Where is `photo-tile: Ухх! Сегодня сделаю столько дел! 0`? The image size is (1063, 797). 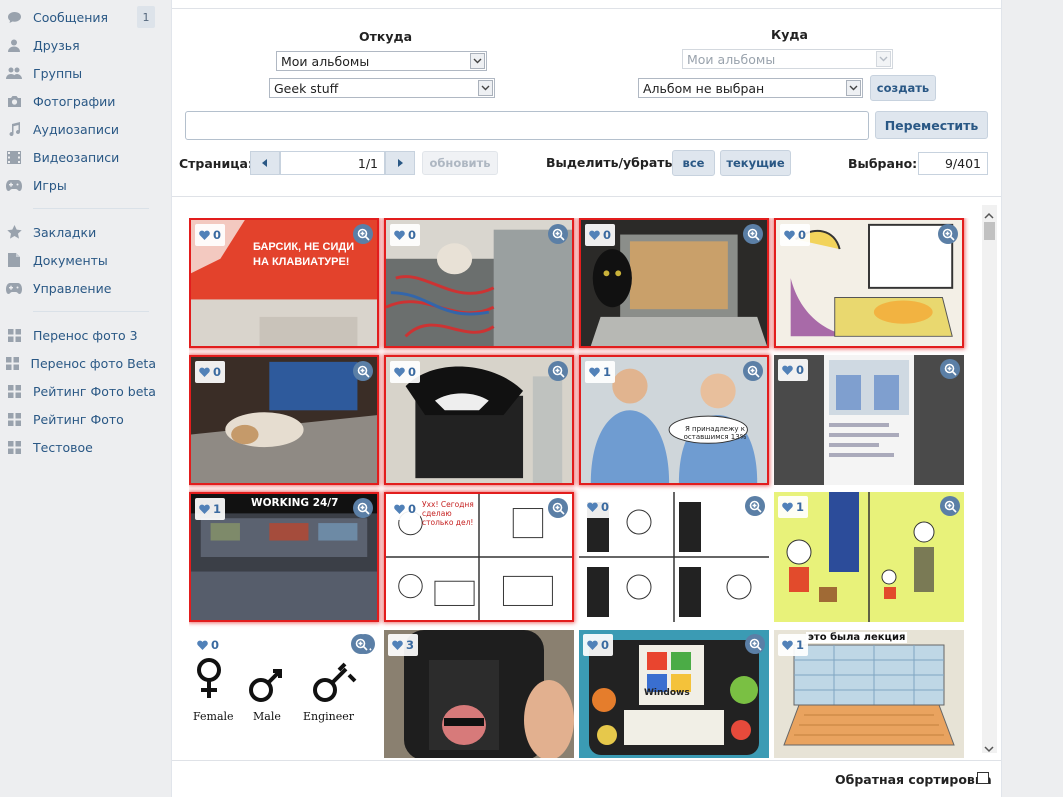 photo-tile: Ухх! Сегодня сделаю столько дел! 0 is located at coordinates (479, 557).